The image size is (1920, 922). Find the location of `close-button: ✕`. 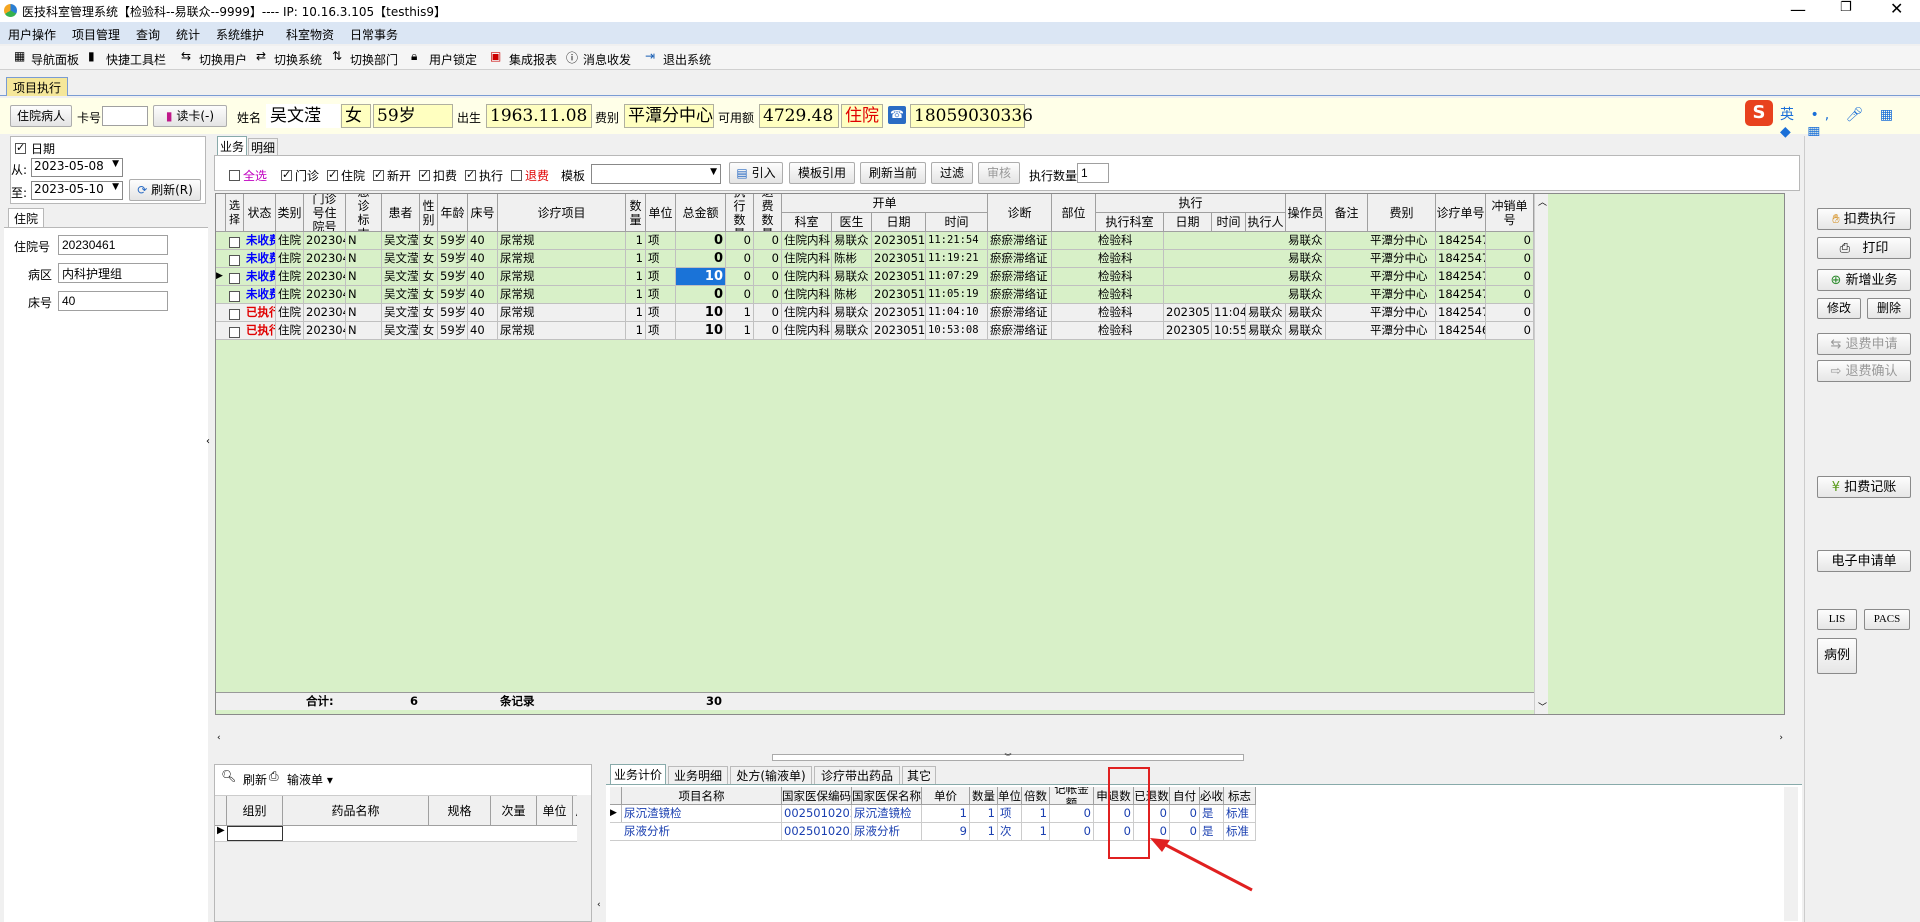

close-button: ✕ is located at coordinates (1896, 9).